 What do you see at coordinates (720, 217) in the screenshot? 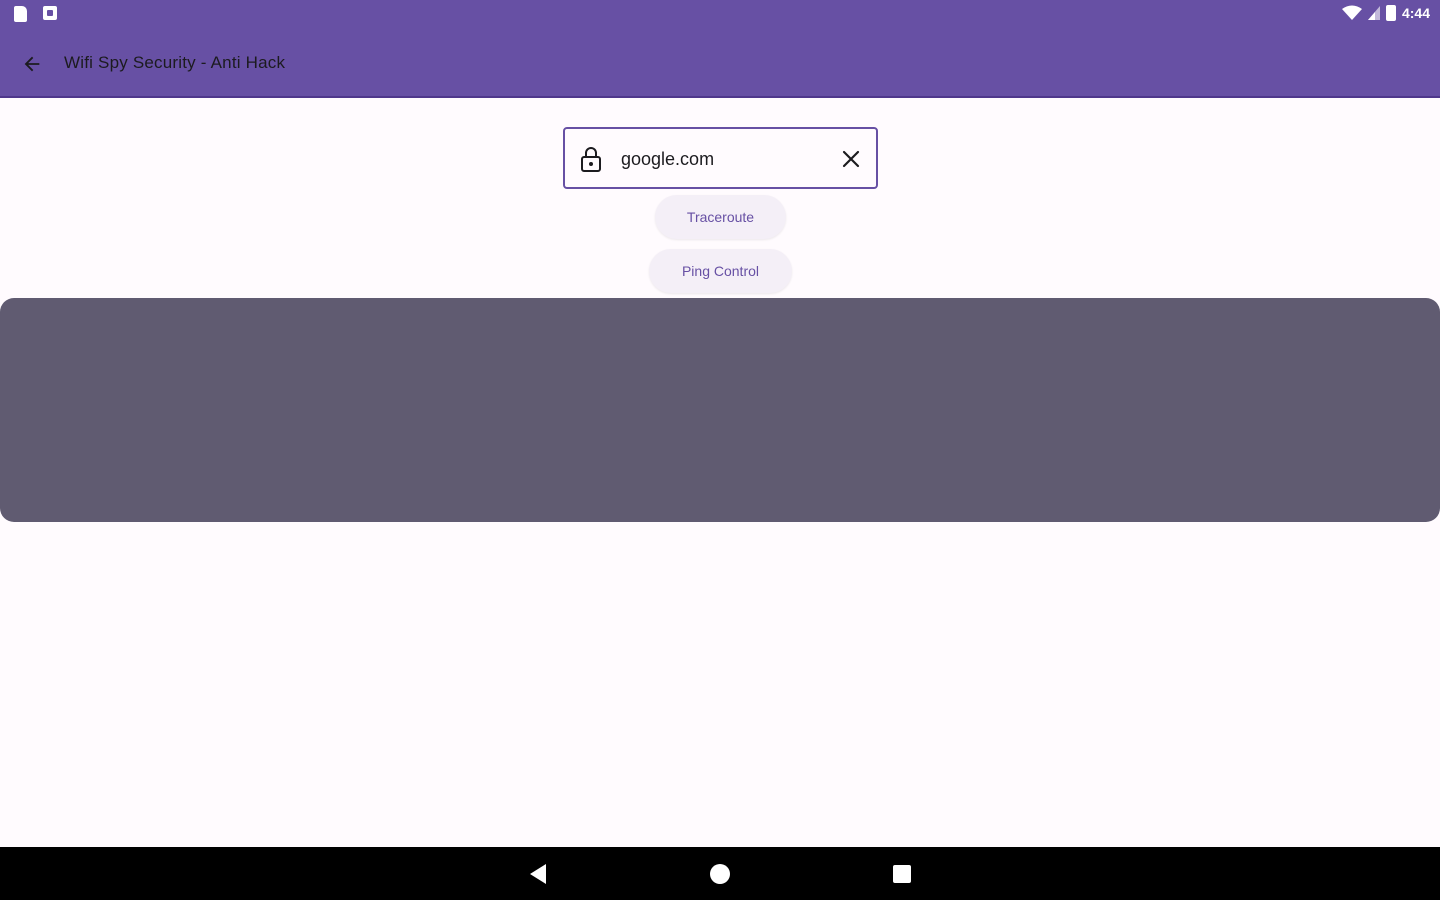
I see `traceroute-button: Traceroute` at bounding box center [720, 217].